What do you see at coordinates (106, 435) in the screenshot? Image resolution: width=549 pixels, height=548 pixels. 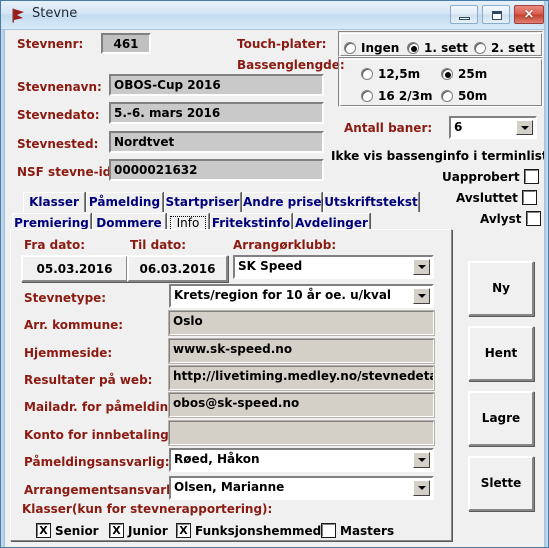 I see `konto-label: Konto for innbetalinger:` at bounding box center [106, 435].